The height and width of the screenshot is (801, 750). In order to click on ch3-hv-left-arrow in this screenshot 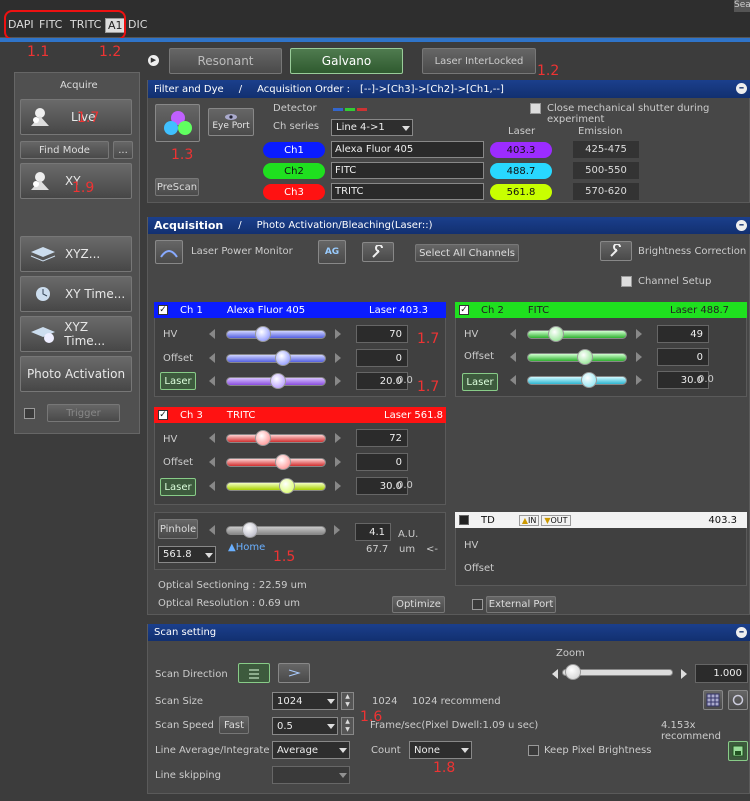, I will do `click(212, 438)`.